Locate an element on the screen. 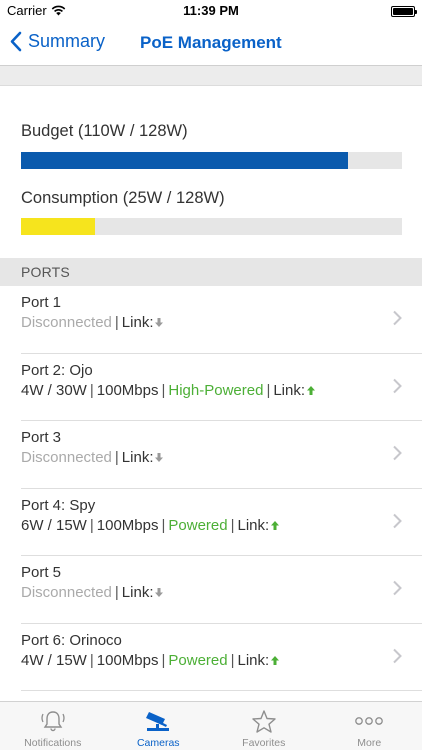  consumption-label: Consumption (25W / 128W) is located at coordinates (123, 198).